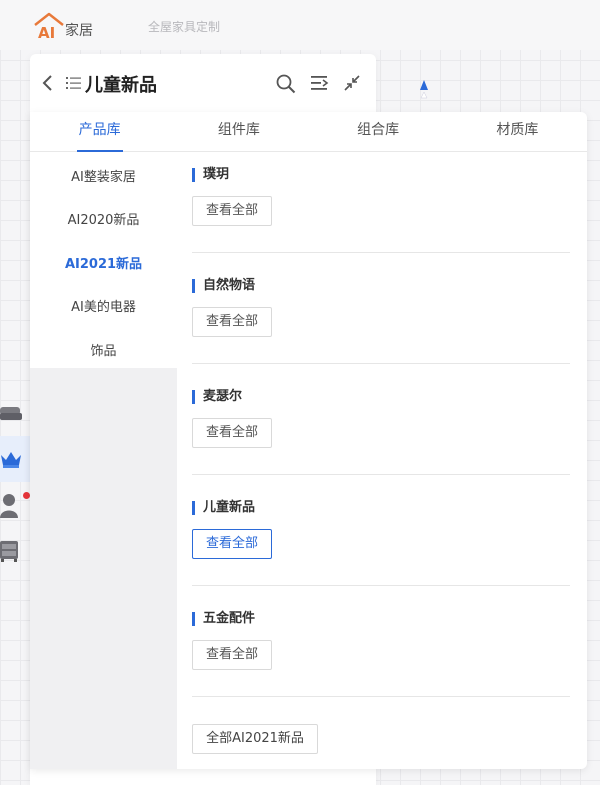  I want to click on search-icon, so click(286, 84).